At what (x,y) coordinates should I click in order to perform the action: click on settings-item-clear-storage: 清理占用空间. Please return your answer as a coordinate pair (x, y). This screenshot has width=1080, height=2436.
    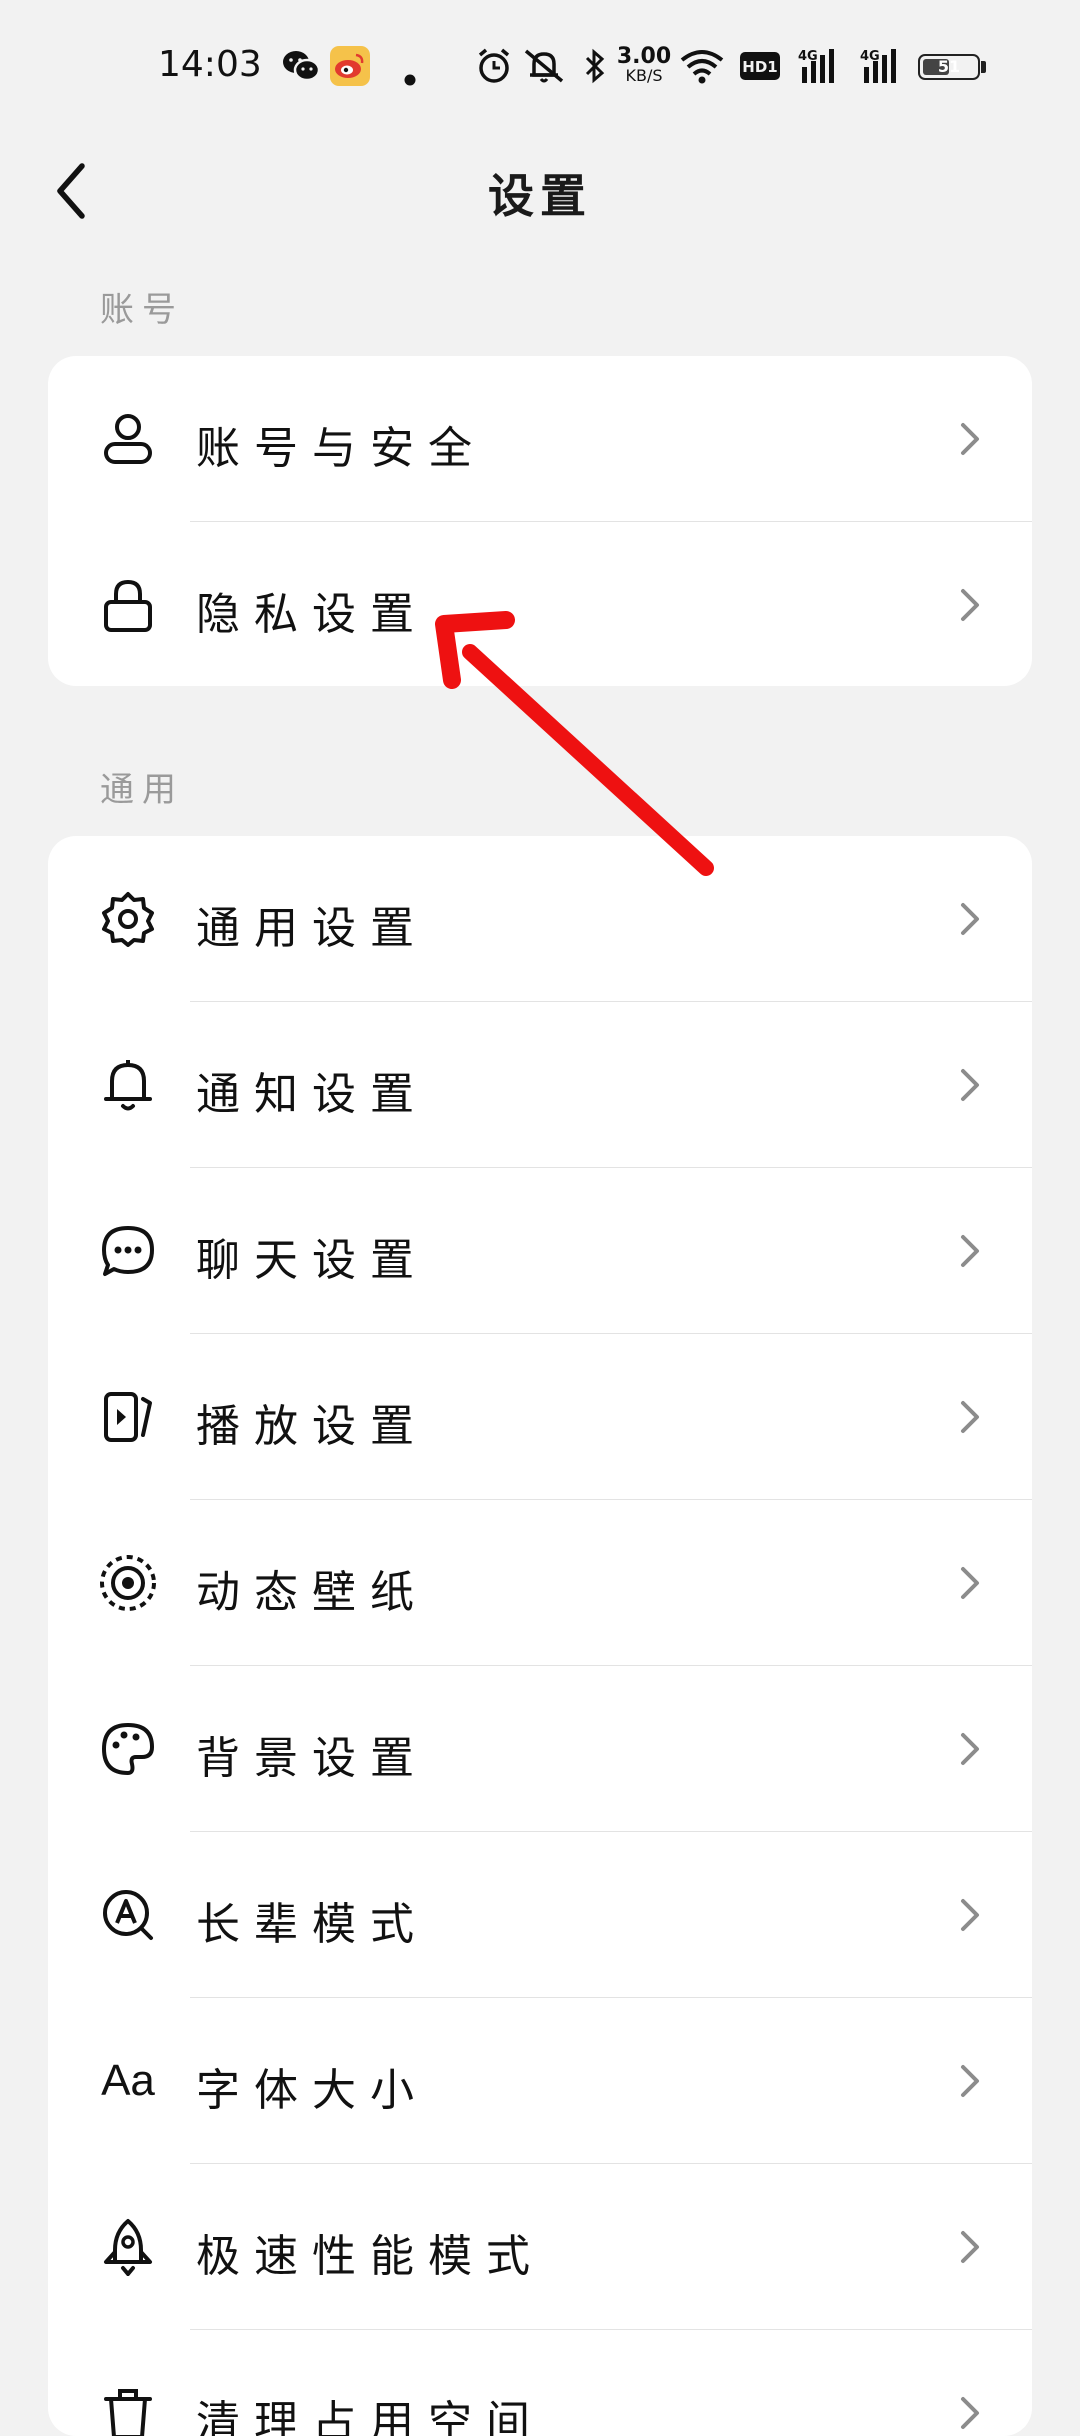
    Looking at the image, I should click on (540, 2383).